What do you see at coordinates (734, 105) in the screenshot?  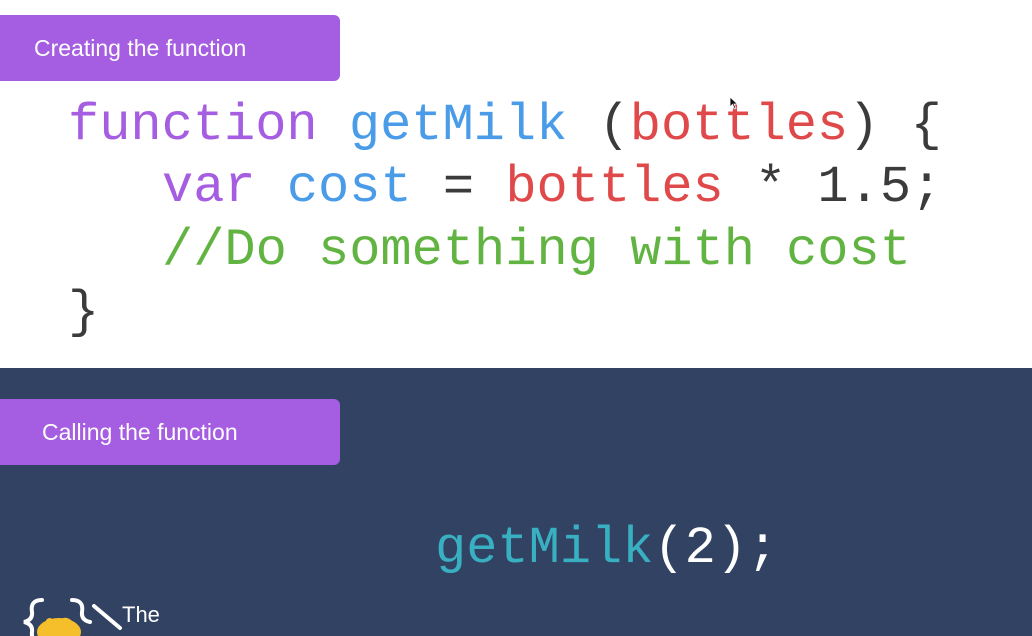 I see `mouse-cursor-icon` at bounding box center [734, 105].